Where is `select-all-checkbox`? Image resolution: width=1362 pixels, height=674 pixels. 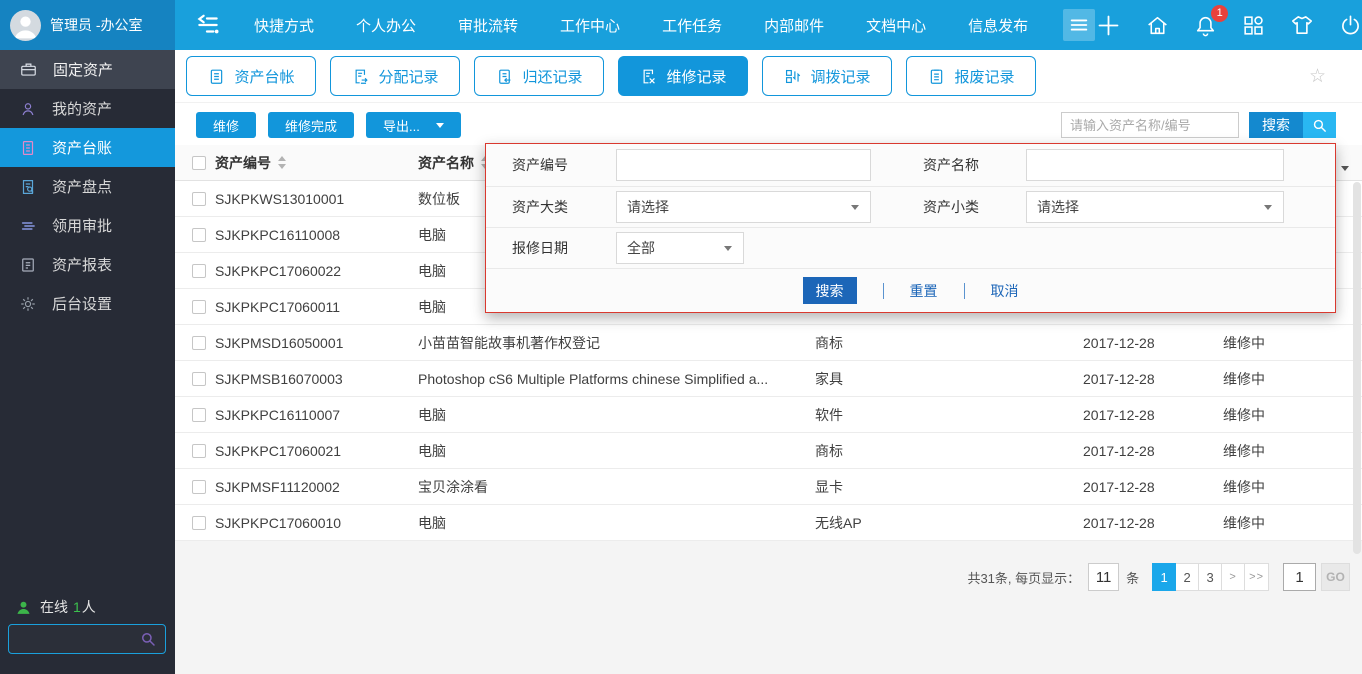 select-all-checkbox is located at coordinates (199, 162).